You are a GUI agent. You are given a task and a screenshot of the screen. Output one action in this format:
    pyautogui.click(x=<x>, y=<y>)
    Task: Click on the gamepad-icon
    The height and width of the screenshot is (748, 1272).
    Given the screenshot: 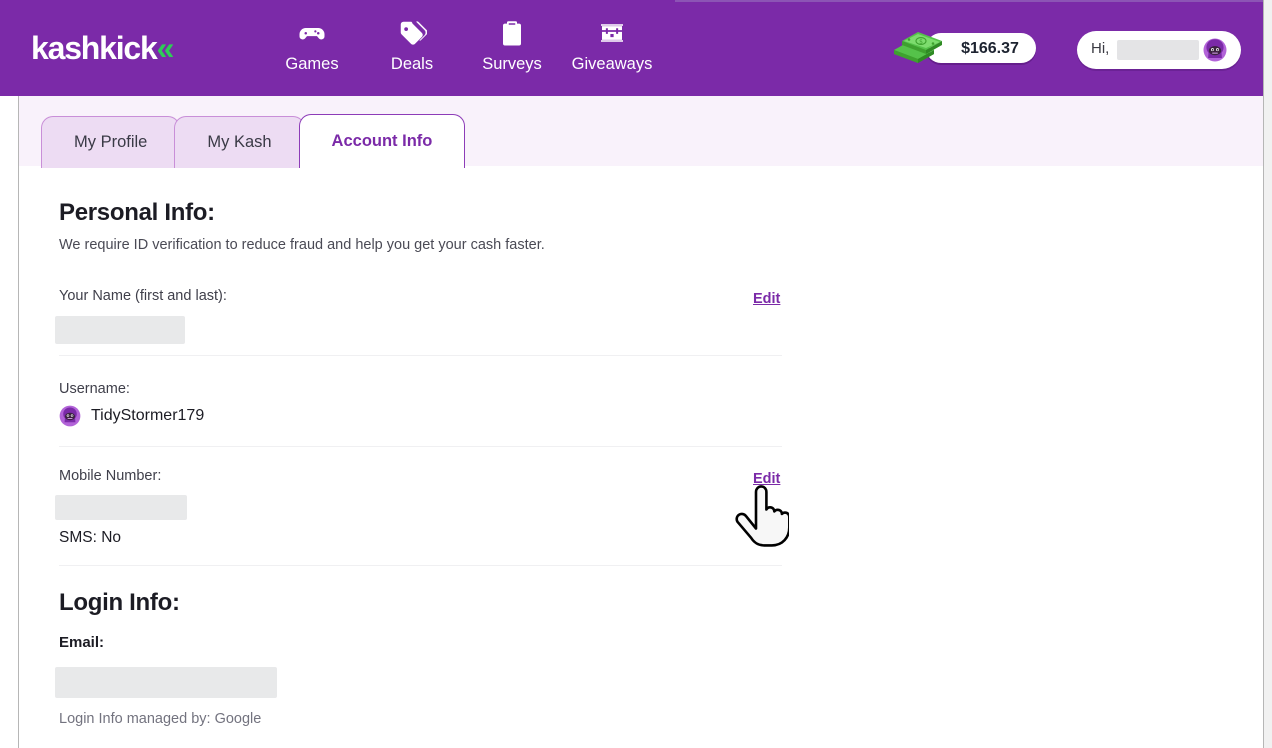 What is the action you would take?
    pyautogui.click(x=312, y=33)
    